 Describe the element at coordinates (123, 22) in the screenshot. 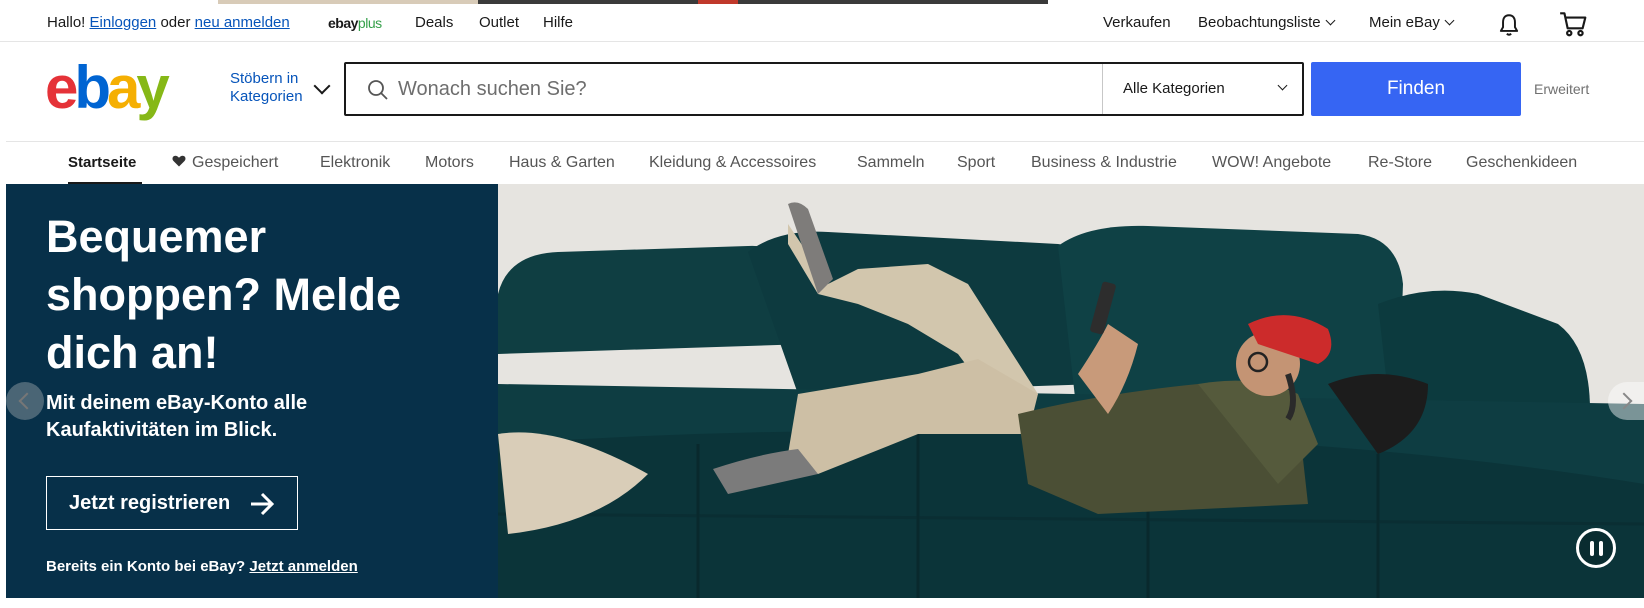

I see `signin-link: Einloggen` at that location.